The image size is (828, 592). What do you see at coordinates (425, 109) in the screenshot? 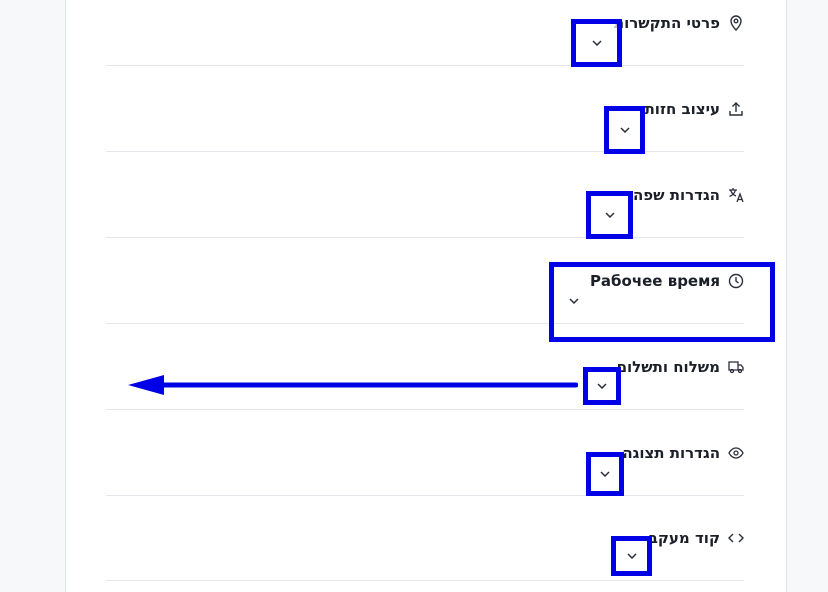
I see `section-appearance: עיצוב חזות` at bounding box center [425, 109].